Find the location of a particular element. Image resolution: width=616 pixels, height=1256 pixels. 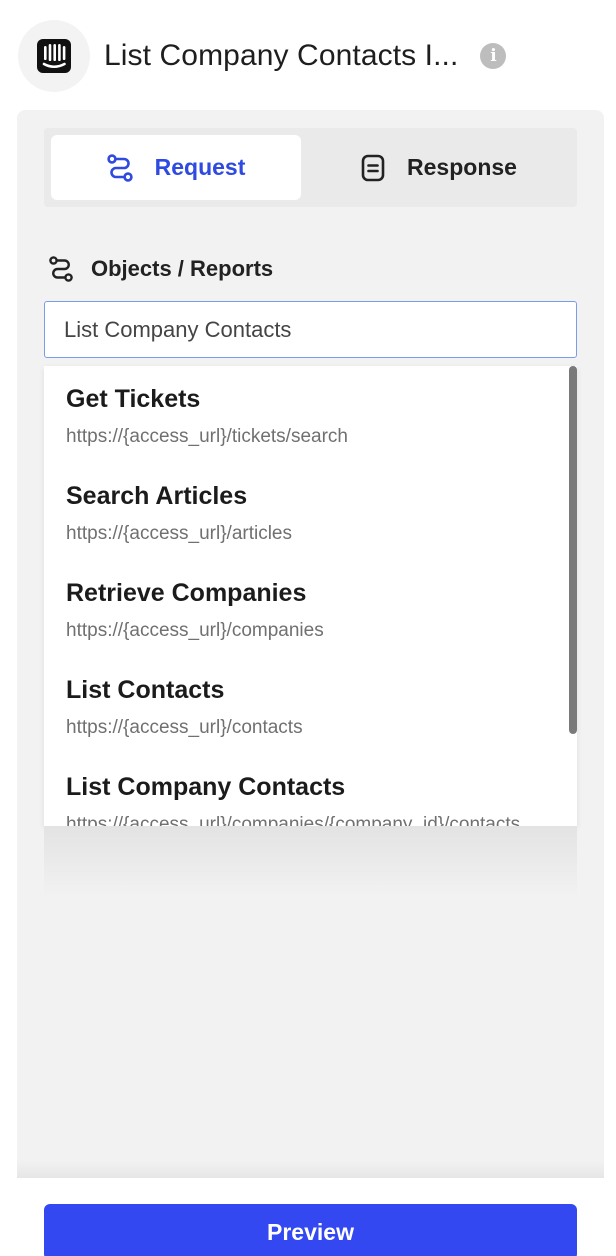

info-icon: i is located at coordinates (493, 56).